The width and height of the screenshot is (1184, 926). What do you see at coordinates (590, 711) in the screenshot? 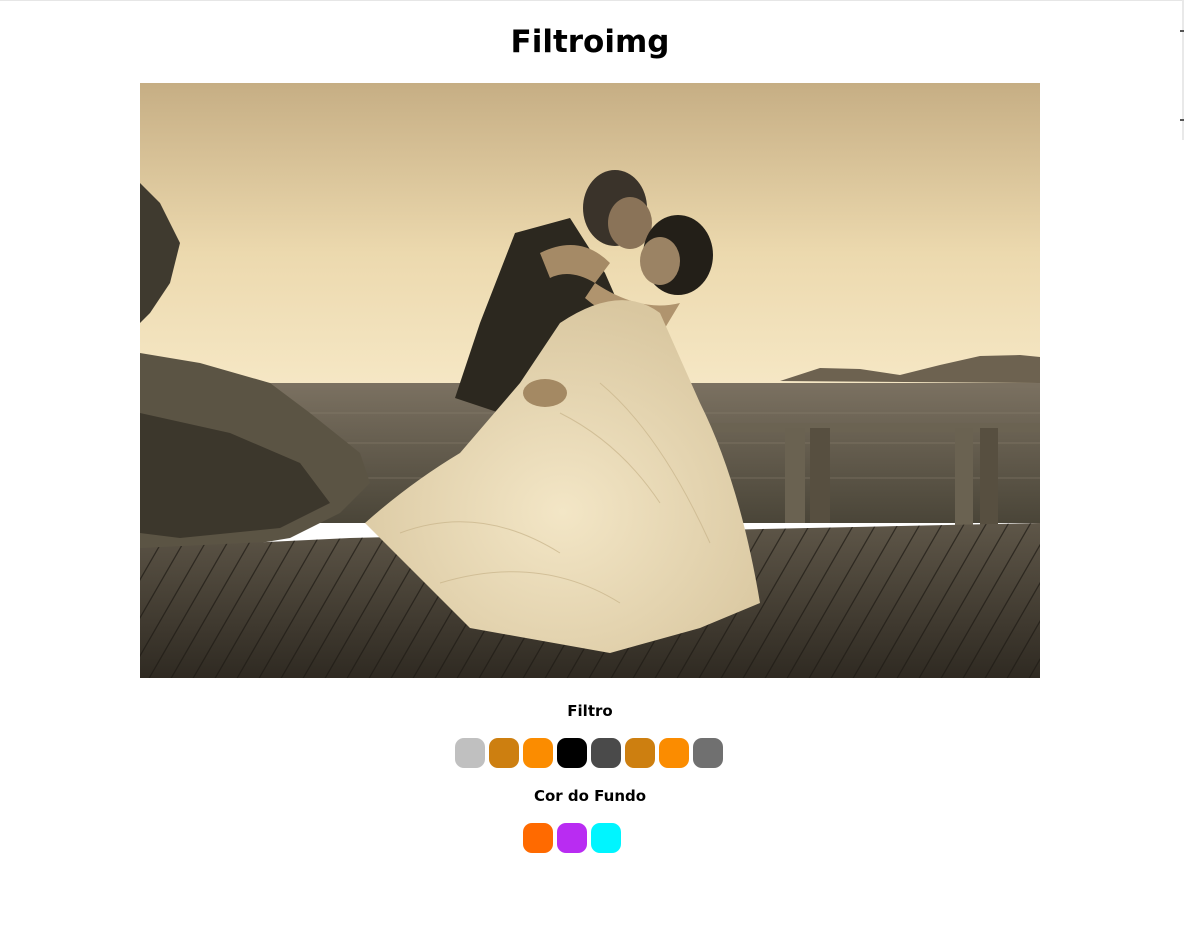
I see `filter-label: Filtro` at bounding box center [590, 711].